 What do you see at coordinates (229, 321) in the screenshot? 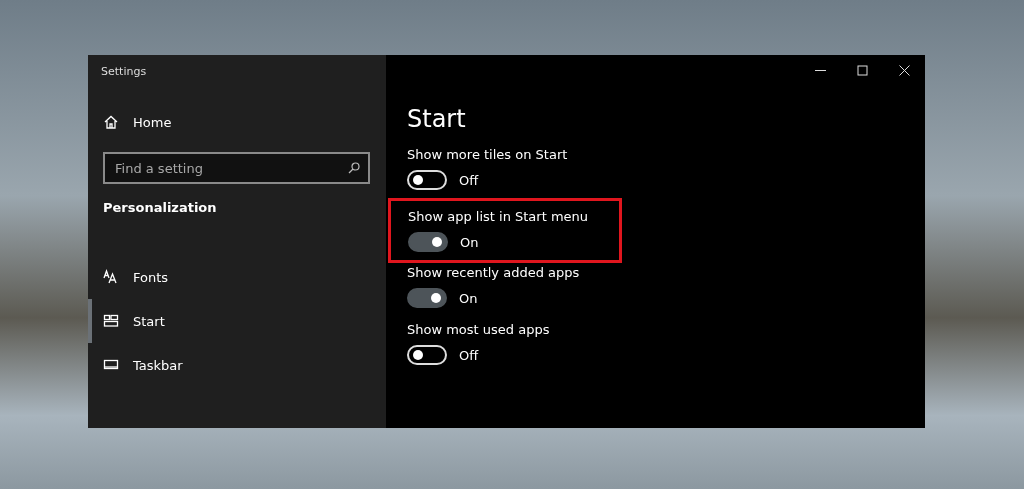
I see `sidebar-item: Start` at bounding box center [229, 321].